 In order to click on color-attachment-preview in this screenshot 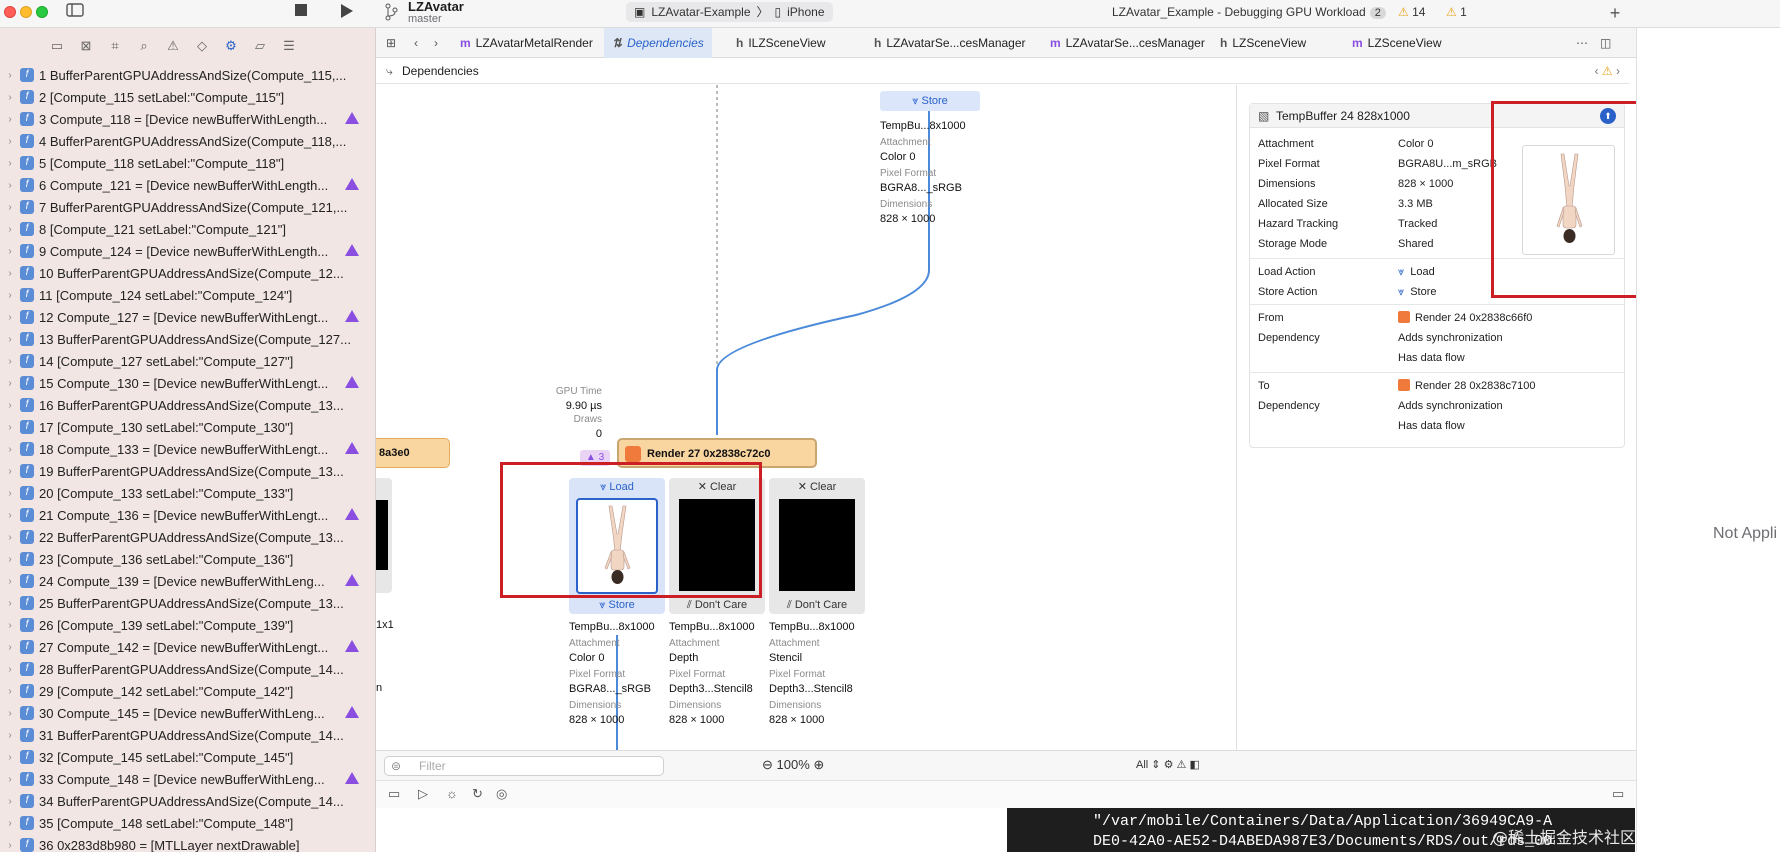, I will do `click(617, 546)`.